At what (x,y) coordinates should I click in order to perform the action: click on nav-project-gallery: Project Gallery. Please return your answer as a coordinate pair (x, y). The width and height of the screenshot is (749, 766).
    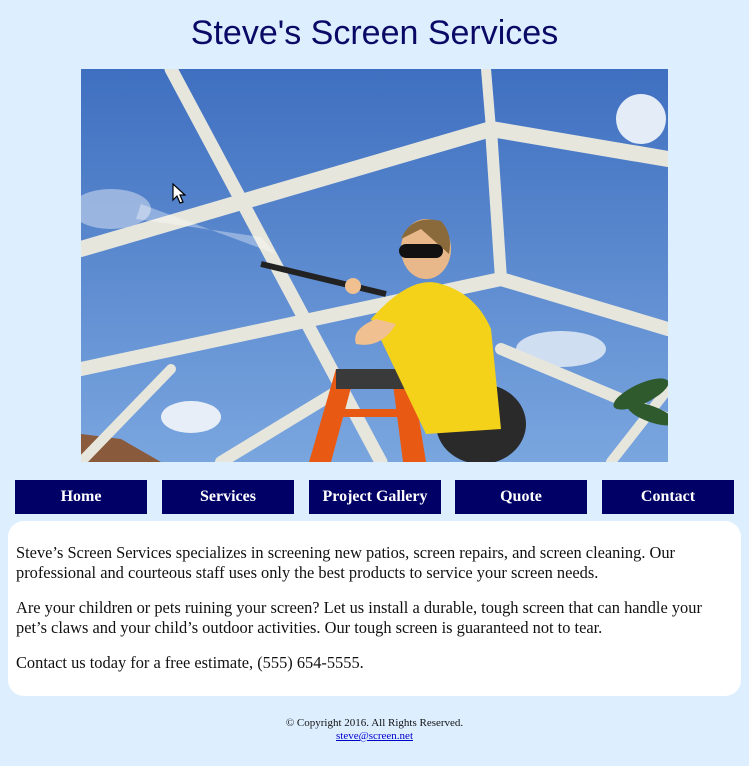
    Looking at the image, I should click on (375, 497).